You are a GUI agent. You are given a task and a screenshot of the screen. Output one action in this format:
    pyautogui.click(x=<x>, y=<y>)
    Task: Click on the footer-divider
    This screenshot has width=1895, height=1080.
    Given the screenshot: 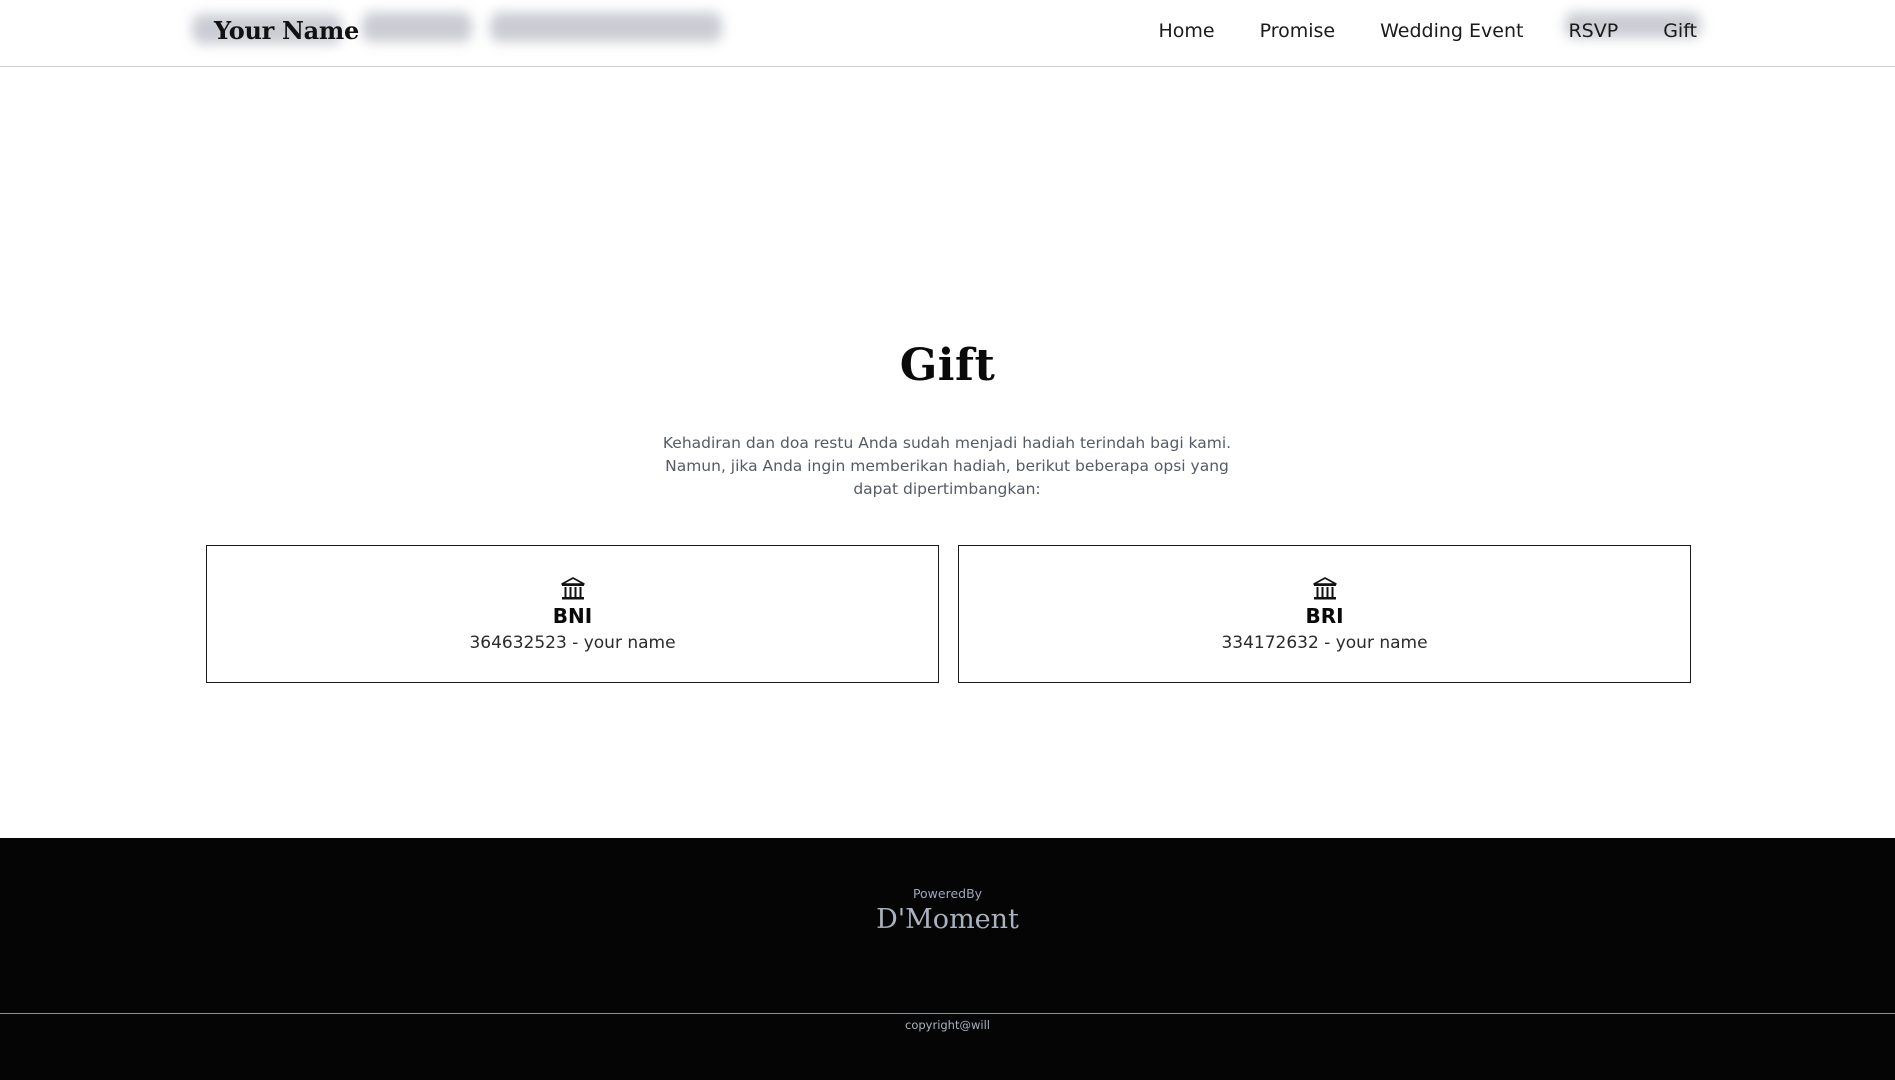 What is the action you would take?
    pyautogui.click(x=947, y=1013)
    